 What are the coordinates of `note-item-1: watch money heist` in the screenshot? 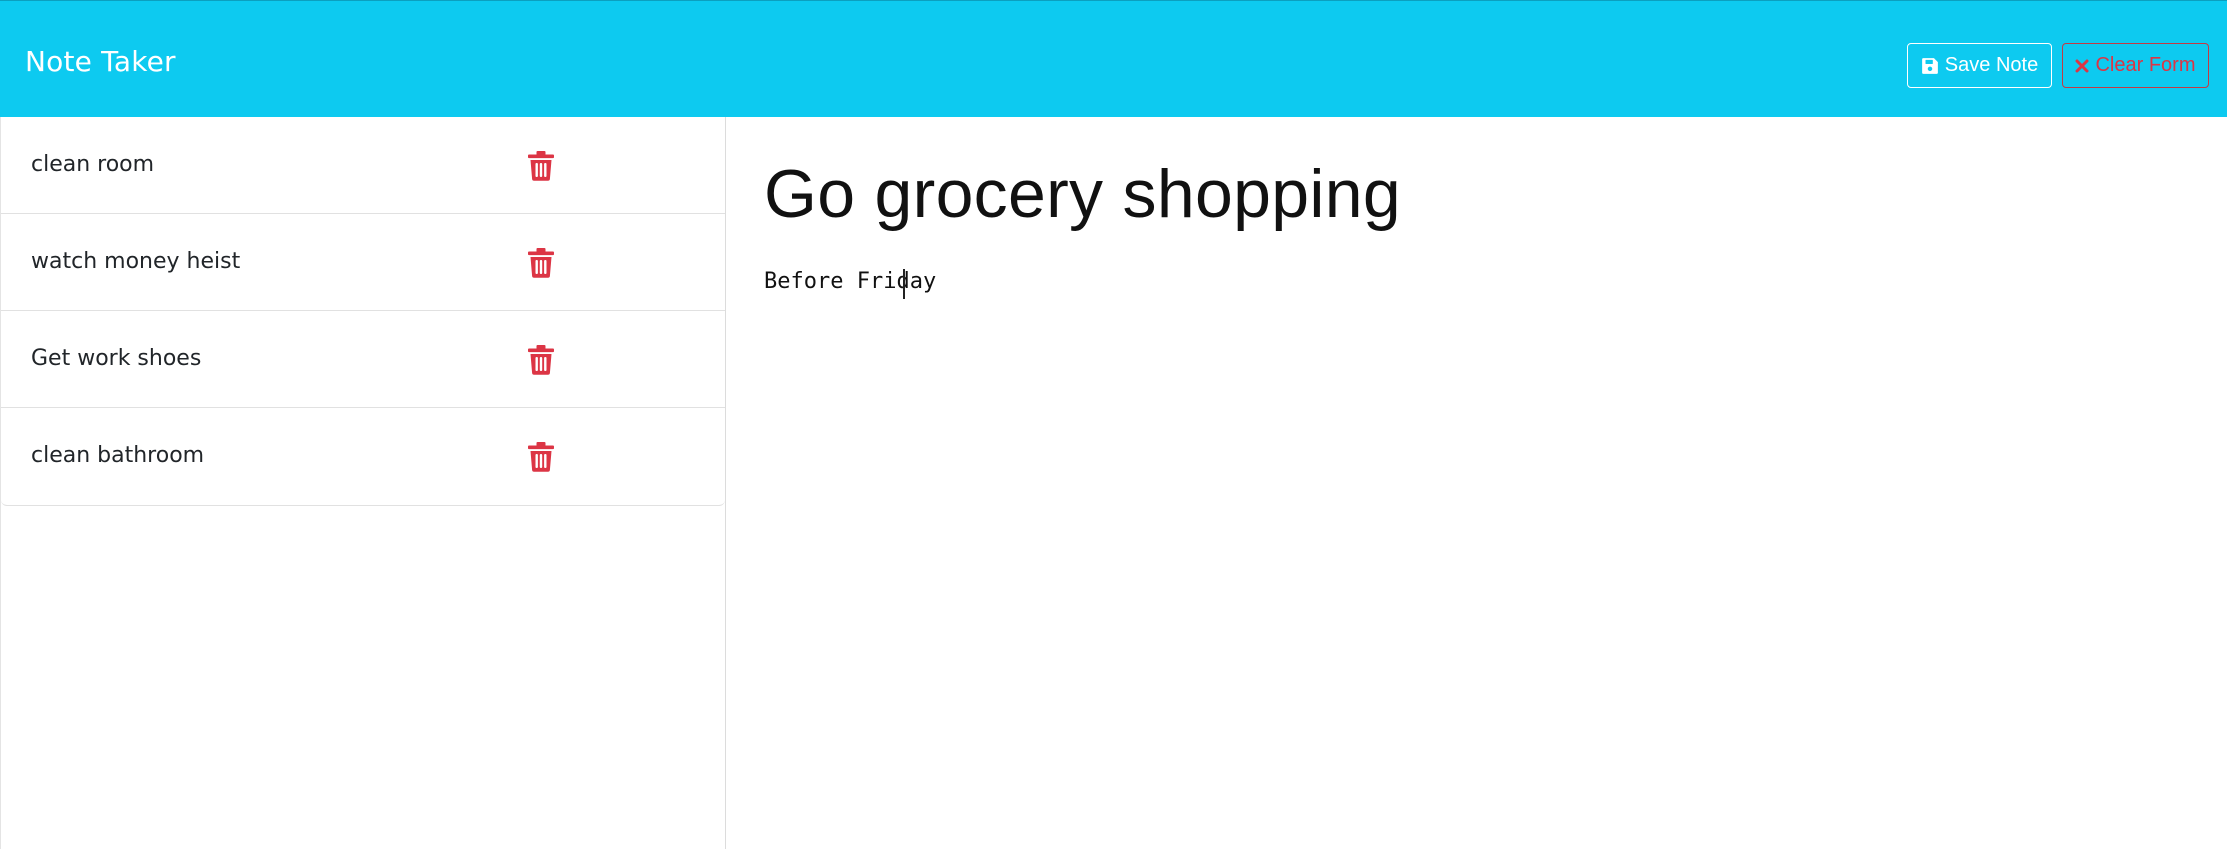 It's located at (363, 262).